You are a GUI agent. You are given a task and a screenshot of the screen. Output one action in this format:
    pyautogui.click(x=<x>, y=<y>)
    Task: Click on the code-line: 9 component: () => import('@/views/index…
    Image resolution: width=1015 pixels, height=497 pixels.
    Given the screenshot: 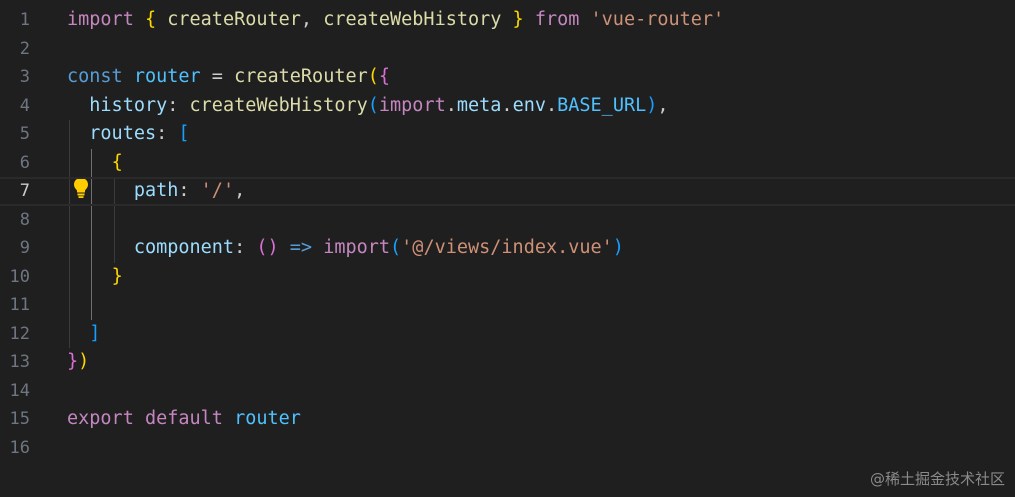 What is the action you would take?
    pyautogui.click(x=507, y=248)
    